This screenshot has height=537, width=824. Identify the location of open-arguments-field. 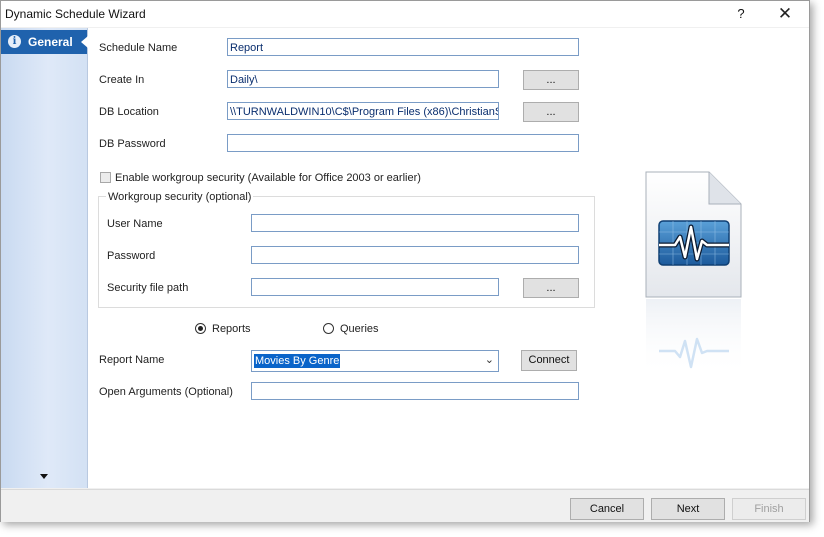
(415, 391).